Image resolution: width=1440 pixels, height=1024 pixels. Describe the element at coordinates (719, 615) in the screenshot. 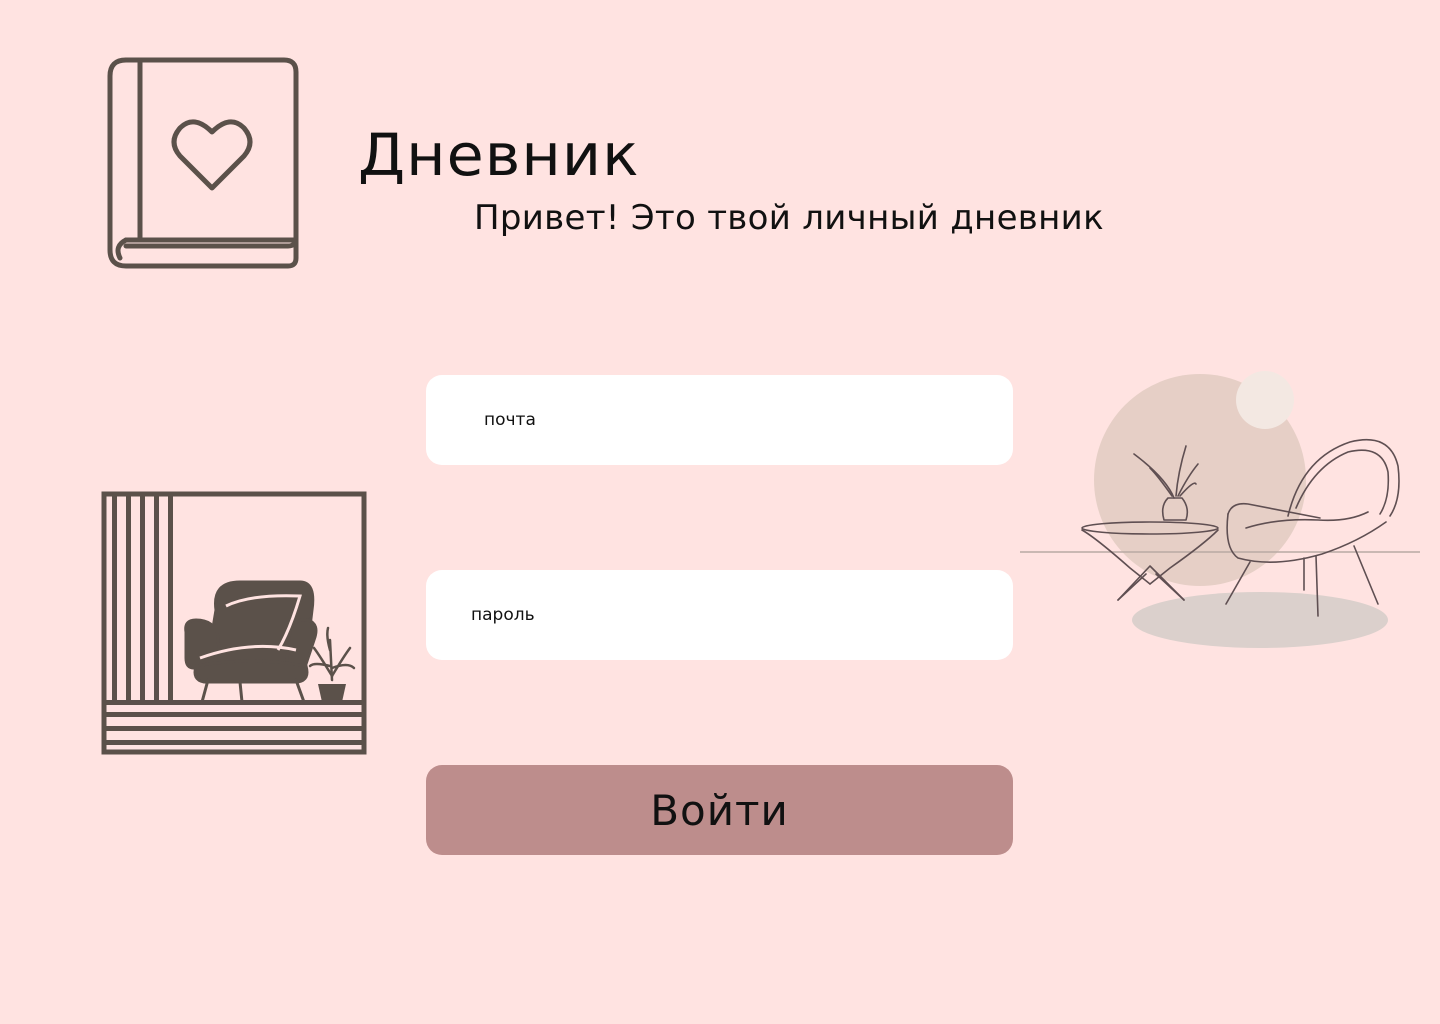

I see `password-field` at that location.